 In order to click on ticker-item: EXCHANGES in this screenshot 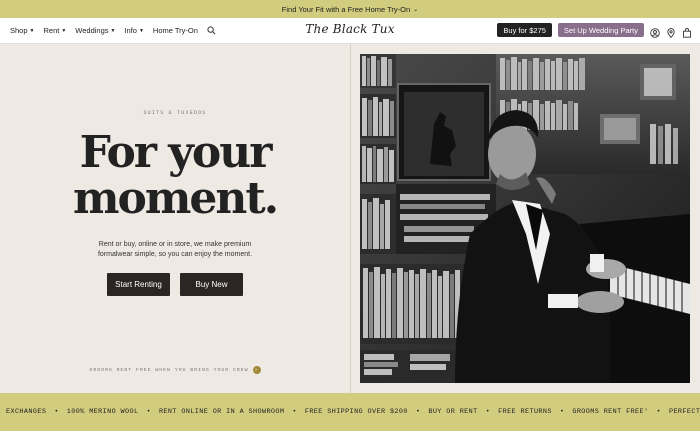, I will do `click(26, 412)`.